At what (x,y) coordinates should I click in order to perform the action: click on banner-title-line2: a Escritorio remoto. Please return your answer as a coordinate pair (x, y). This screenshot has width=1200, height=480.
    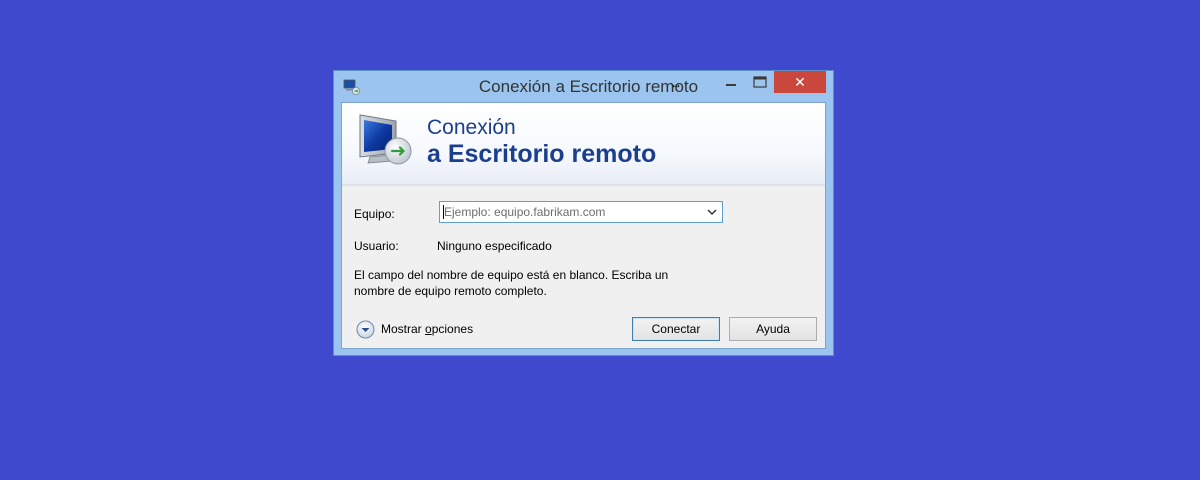
    Looking at the image, I should click on (542, 154).